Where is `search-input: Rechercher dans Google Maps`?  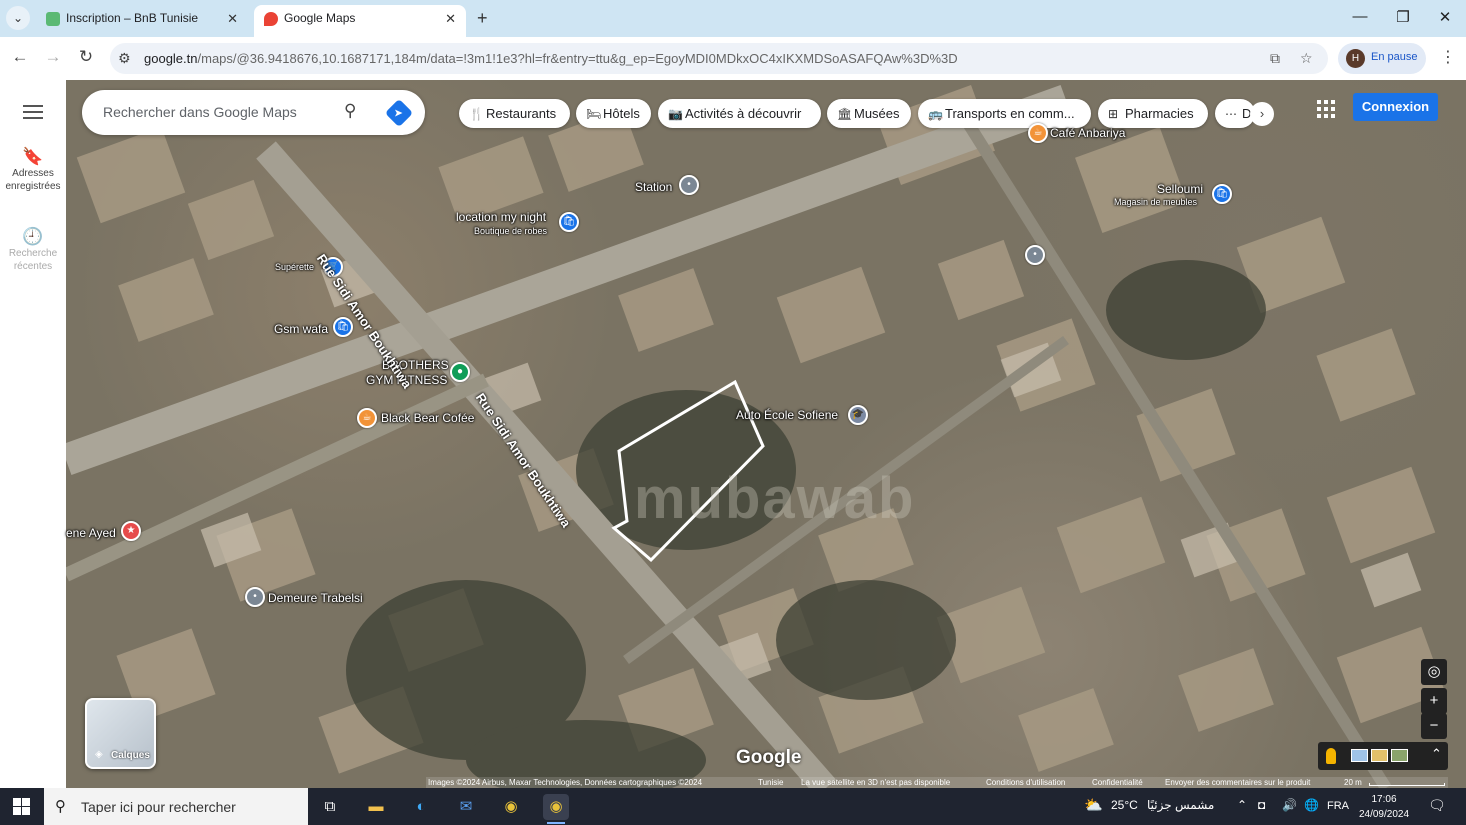 search-input: Rechercher dans Google Maps is located at coordinates (200, 112).